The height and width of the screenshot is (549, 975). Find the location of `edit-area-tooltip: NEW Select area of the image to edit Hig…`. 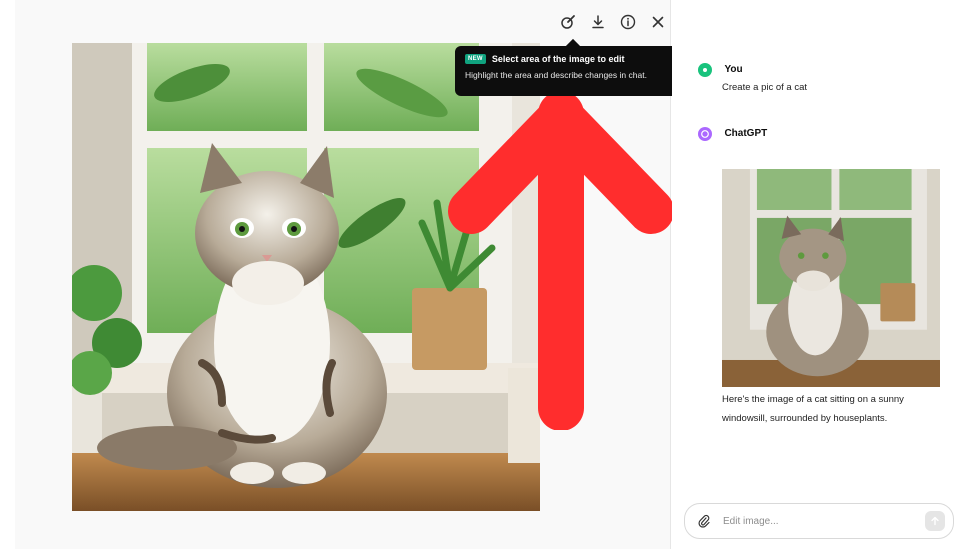

edit-area-tooltip: NEW Select area of the image to edit Hig… is located at coordinates (573, 71).